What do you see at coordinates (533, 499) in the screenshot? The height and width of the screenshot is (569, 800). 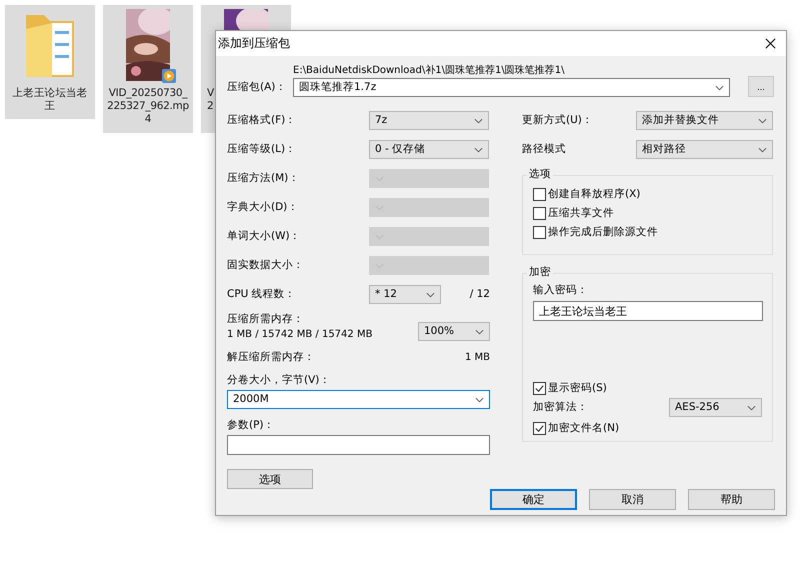 I see `dialog-button: 确定` at bounding box center [533, 499].